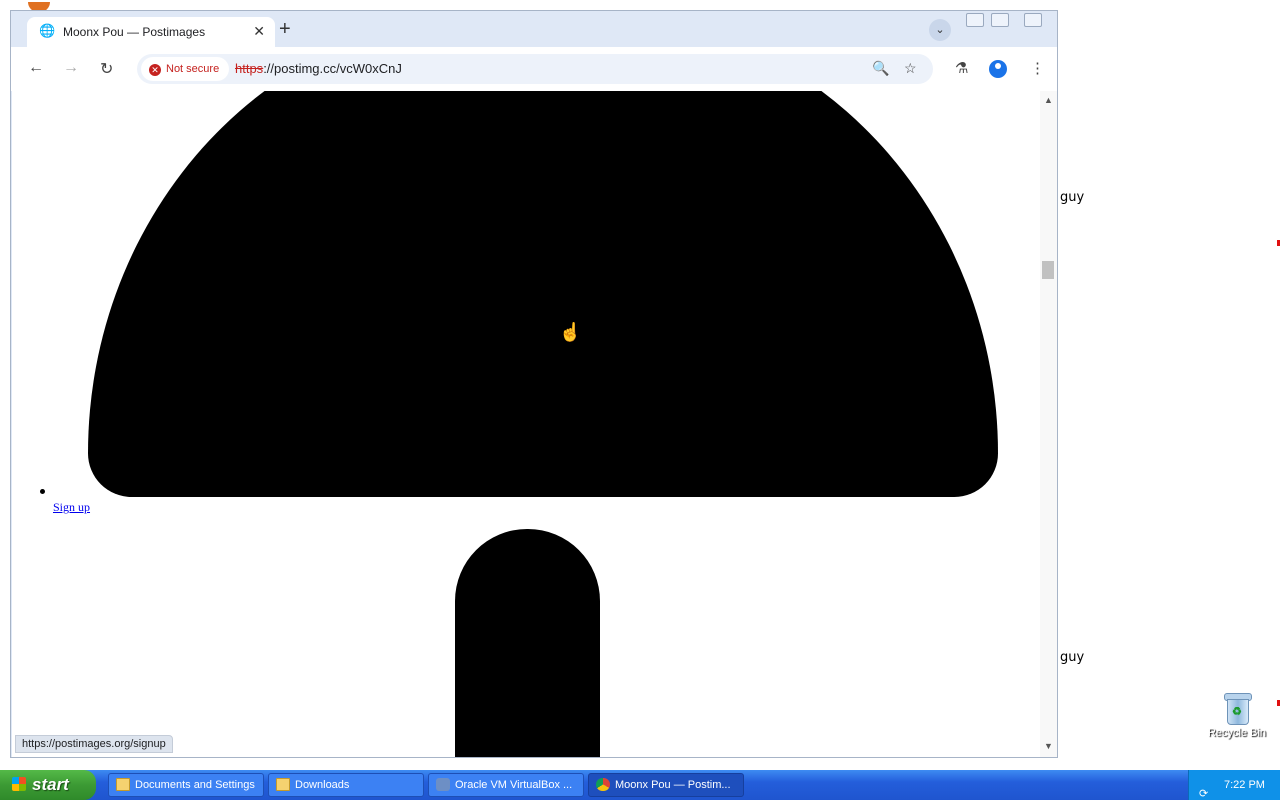  I want to click on close-window-button, so click(1033, 20).